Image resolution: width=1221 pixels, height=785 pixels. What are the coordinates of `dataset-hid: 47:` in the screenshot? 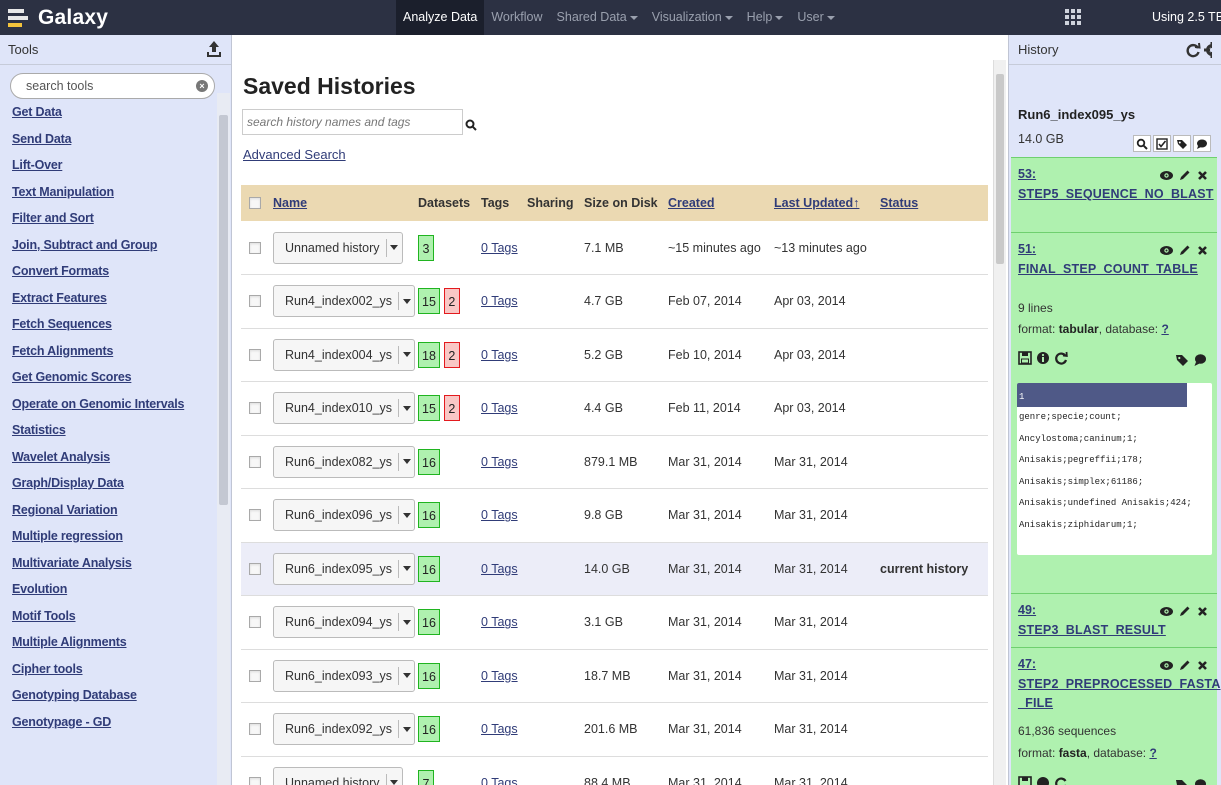 It's located at (1027, 664).